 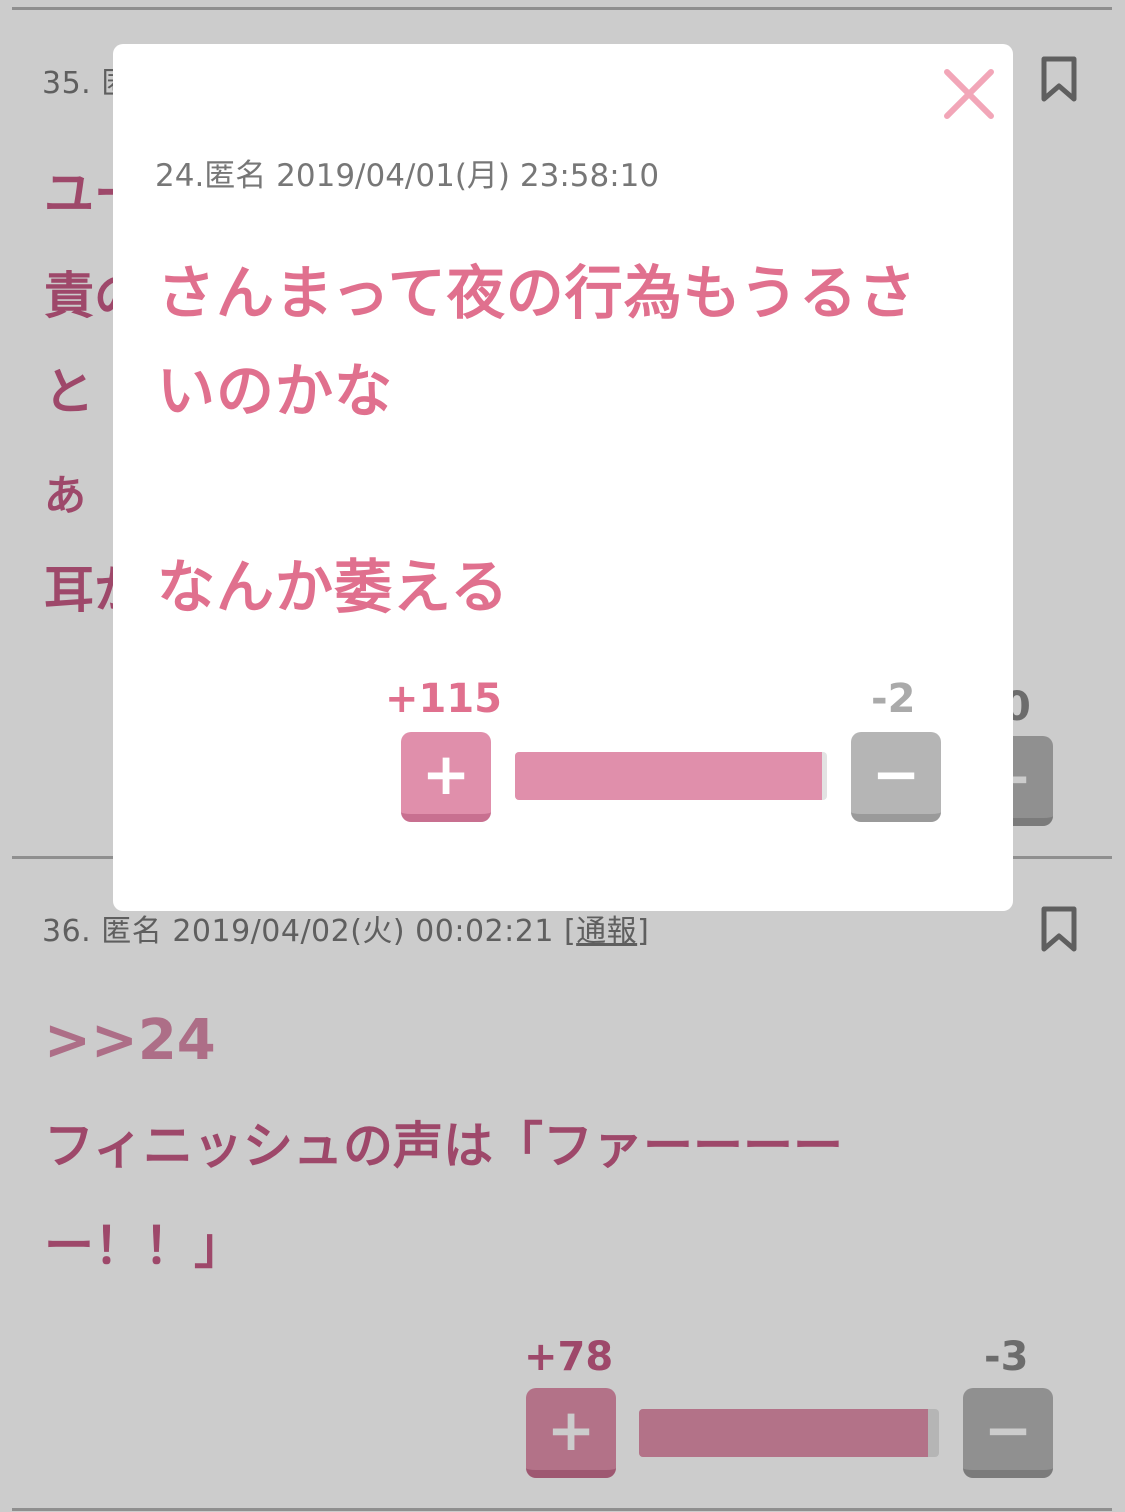 I want to click on minus-icon: −, so click(x=896, y=774).